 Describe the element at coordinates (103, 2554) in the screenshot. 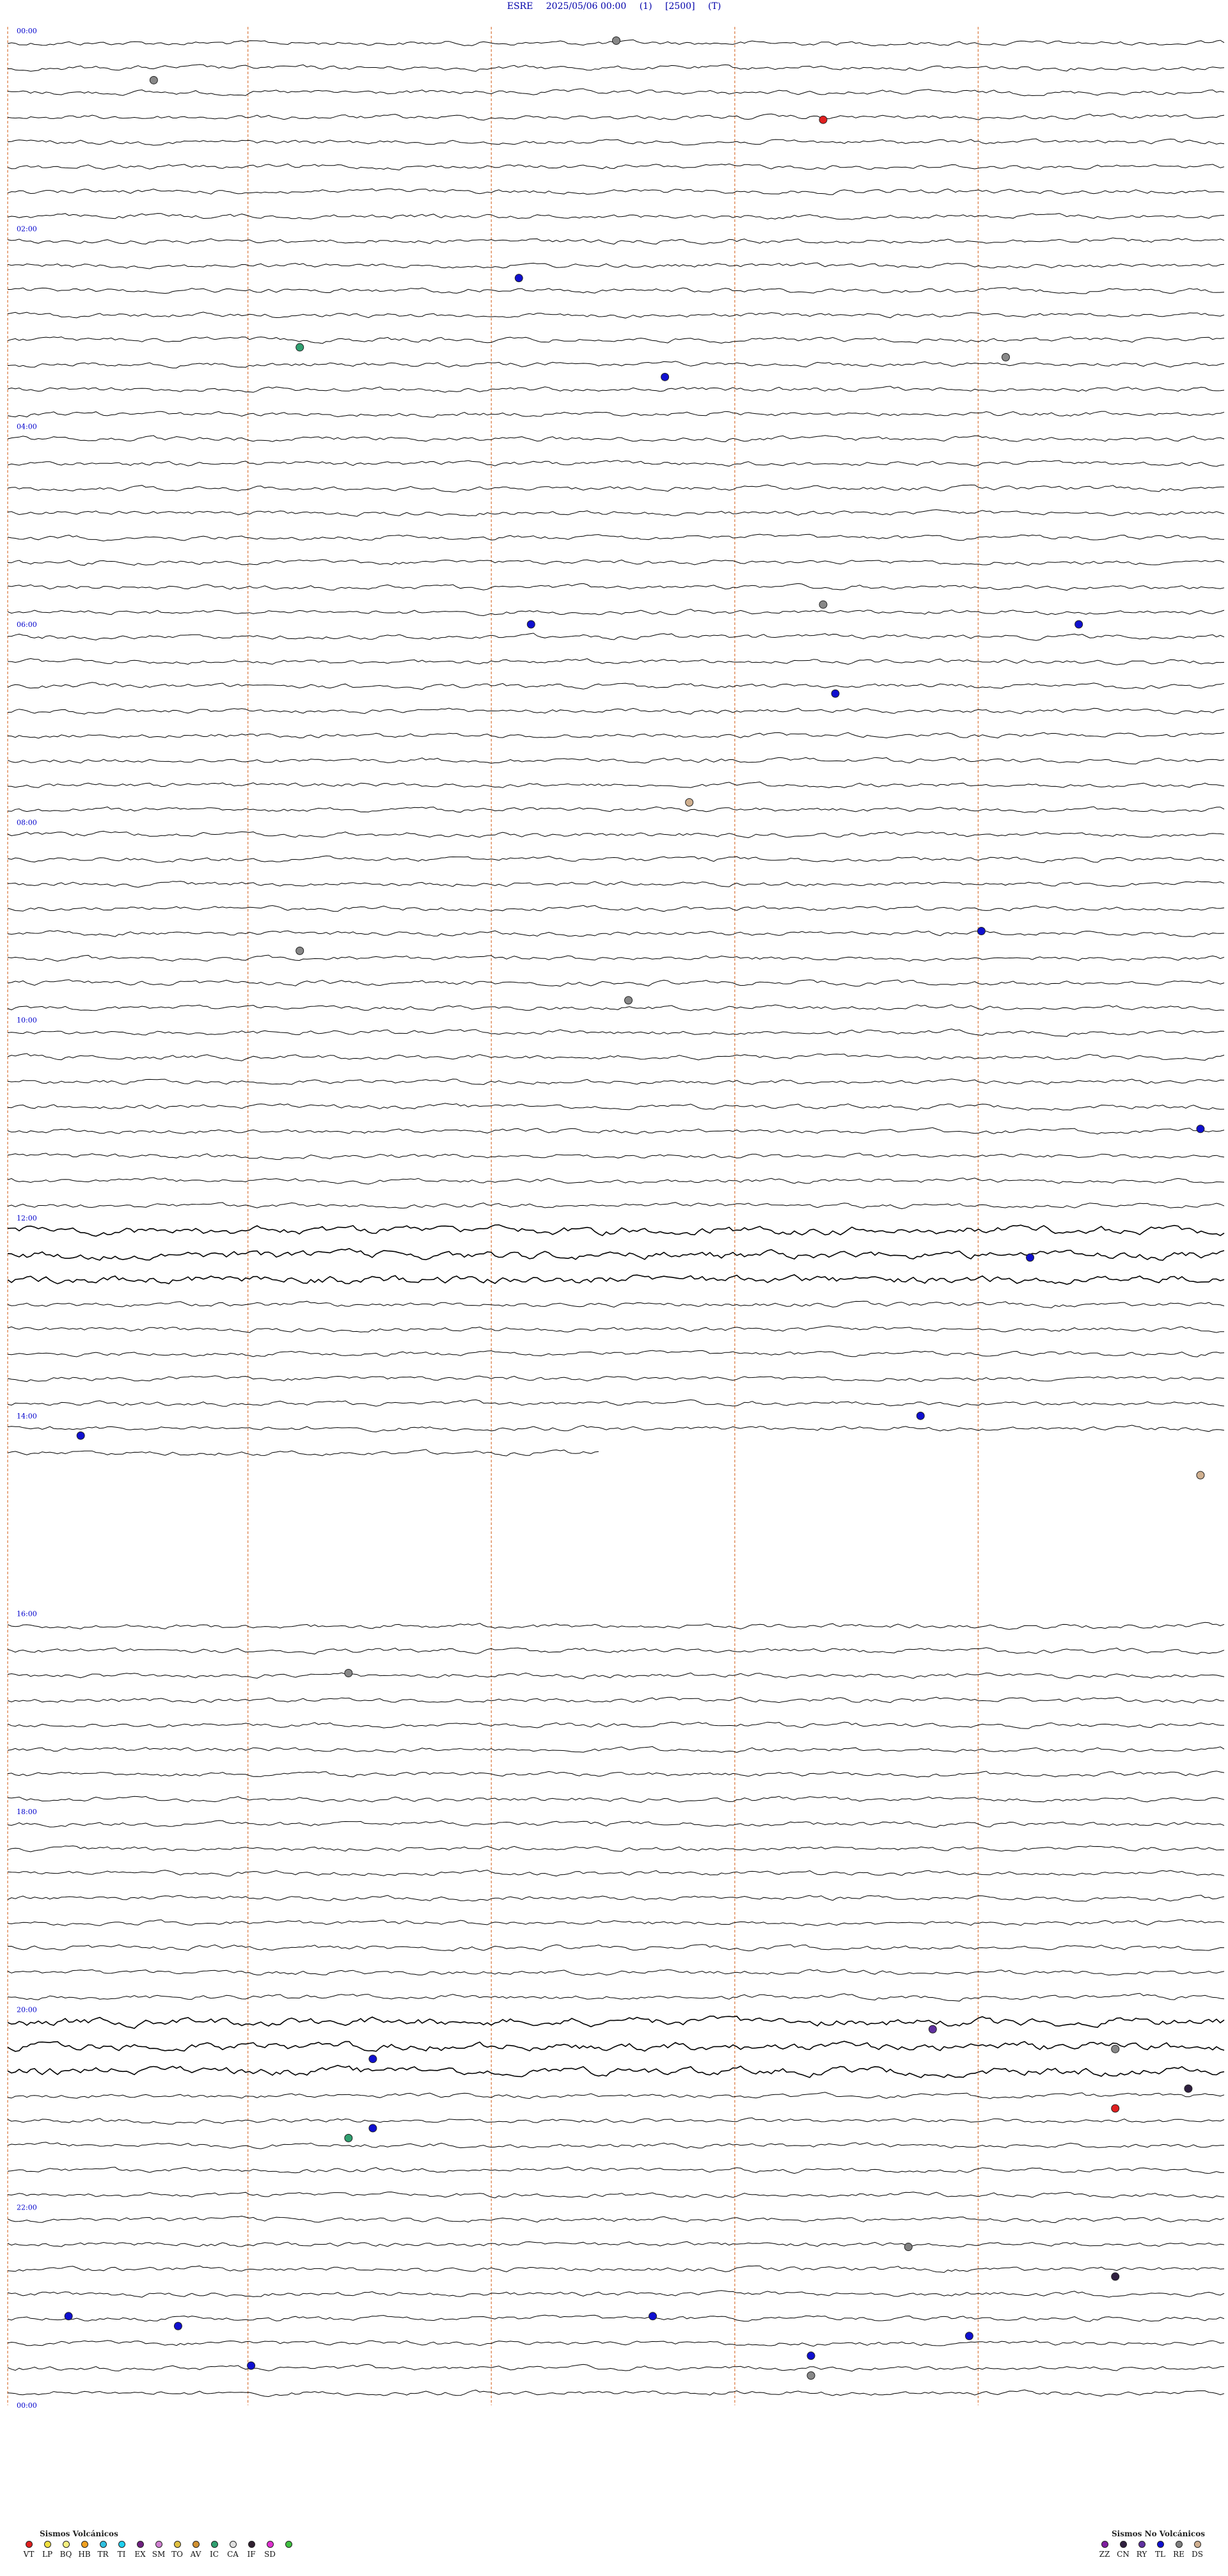

I see `legend-code: TR` at that location.